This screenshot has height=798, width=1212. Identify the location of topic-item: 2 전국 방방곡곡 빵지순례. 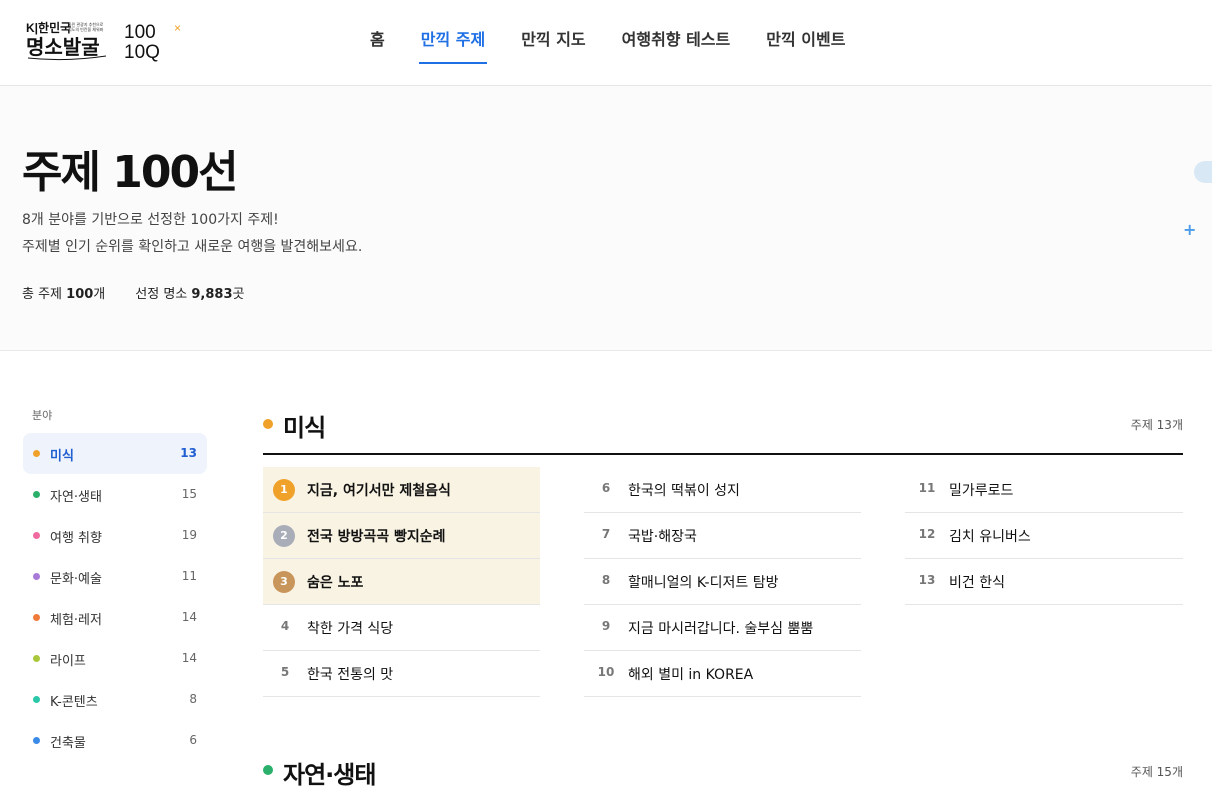
(401, 536).